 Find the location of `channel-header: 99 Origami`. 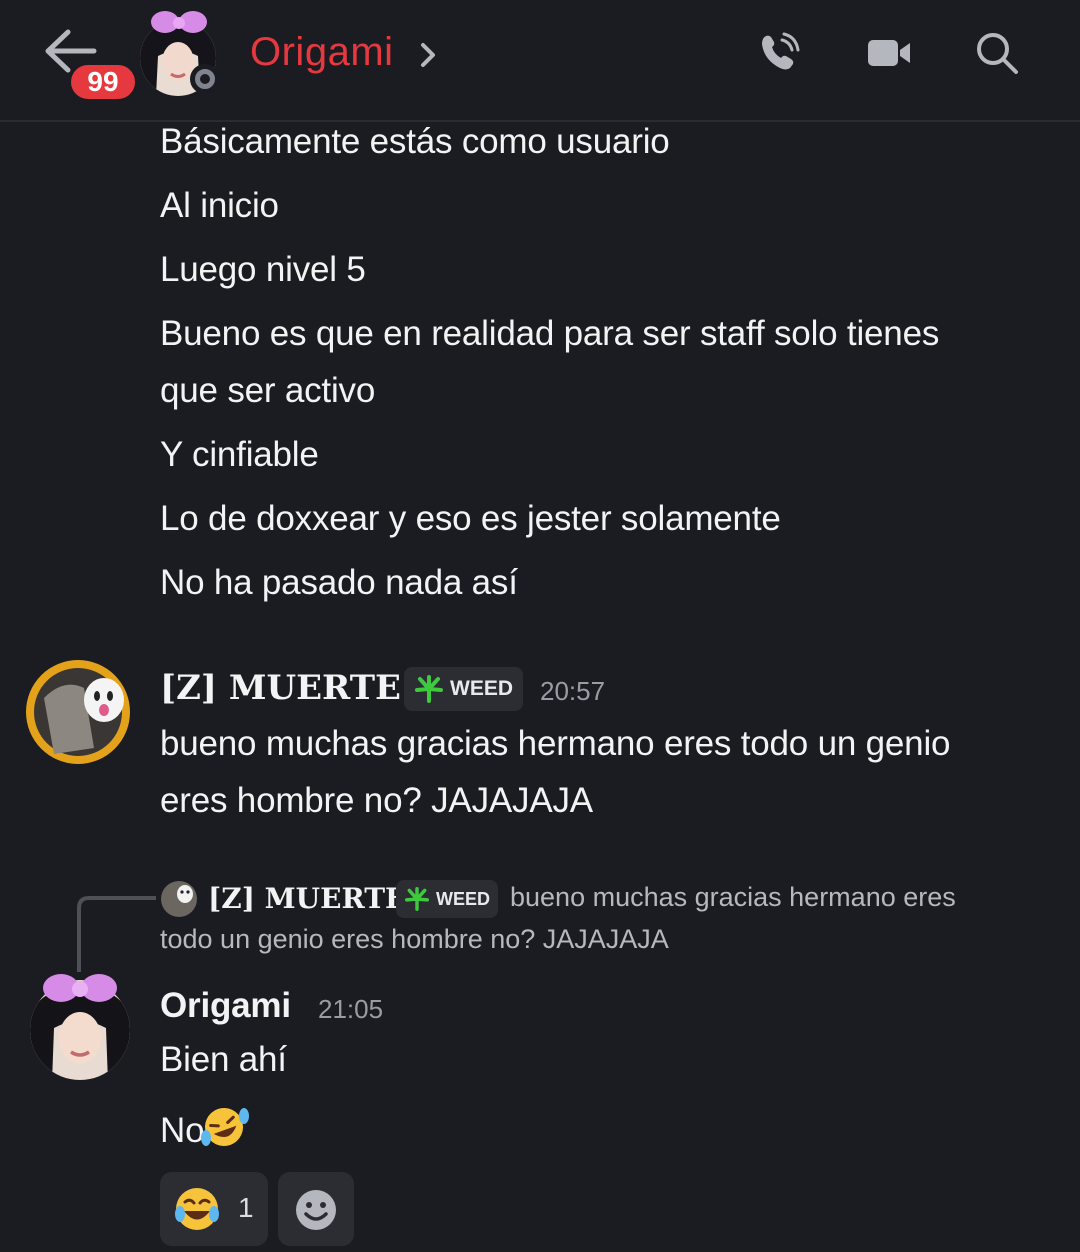

channel-header: 99 Origami is located at coordinates (540, 61).